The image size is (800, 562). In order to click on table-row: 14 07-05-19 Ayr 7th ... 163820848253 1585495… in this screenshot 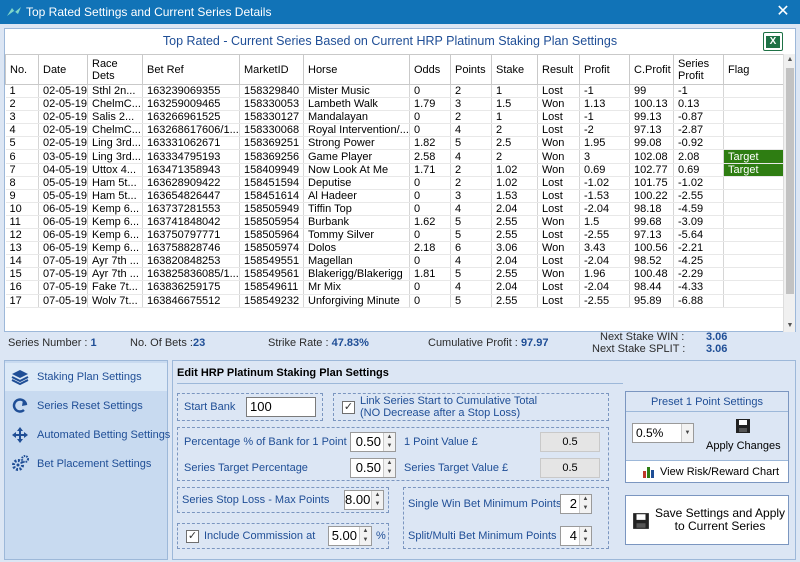, I will do `click(394, 261)`.